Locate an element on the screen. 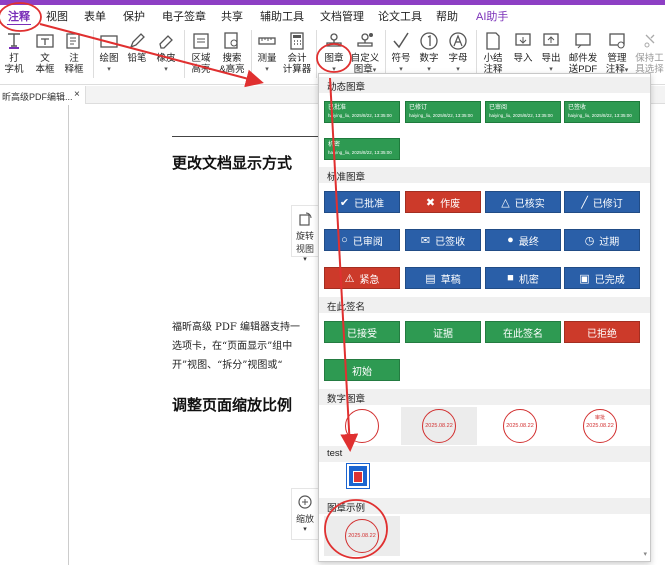 The height and width of the screenshot is (565, 665). symbol-button: 符号 ▾ is located at coordinates (401, 53).